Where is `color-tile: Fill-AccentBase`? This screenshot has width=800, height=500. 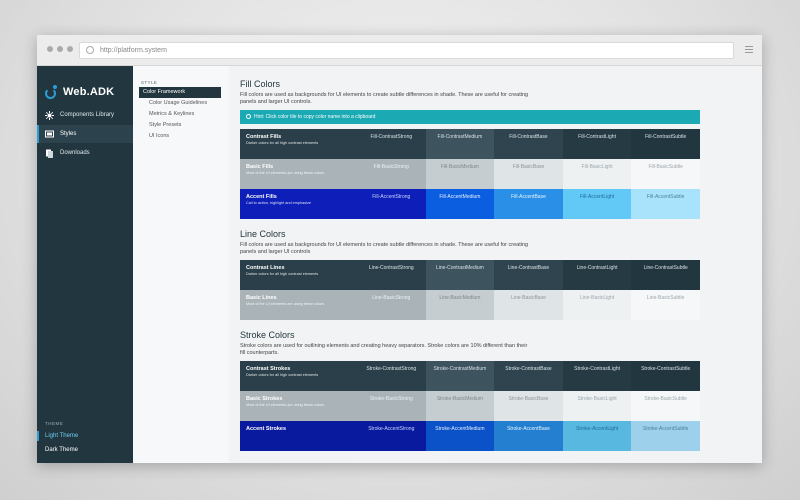
color-tile: Fill-AccentBase is located at coordinates (528, 204).